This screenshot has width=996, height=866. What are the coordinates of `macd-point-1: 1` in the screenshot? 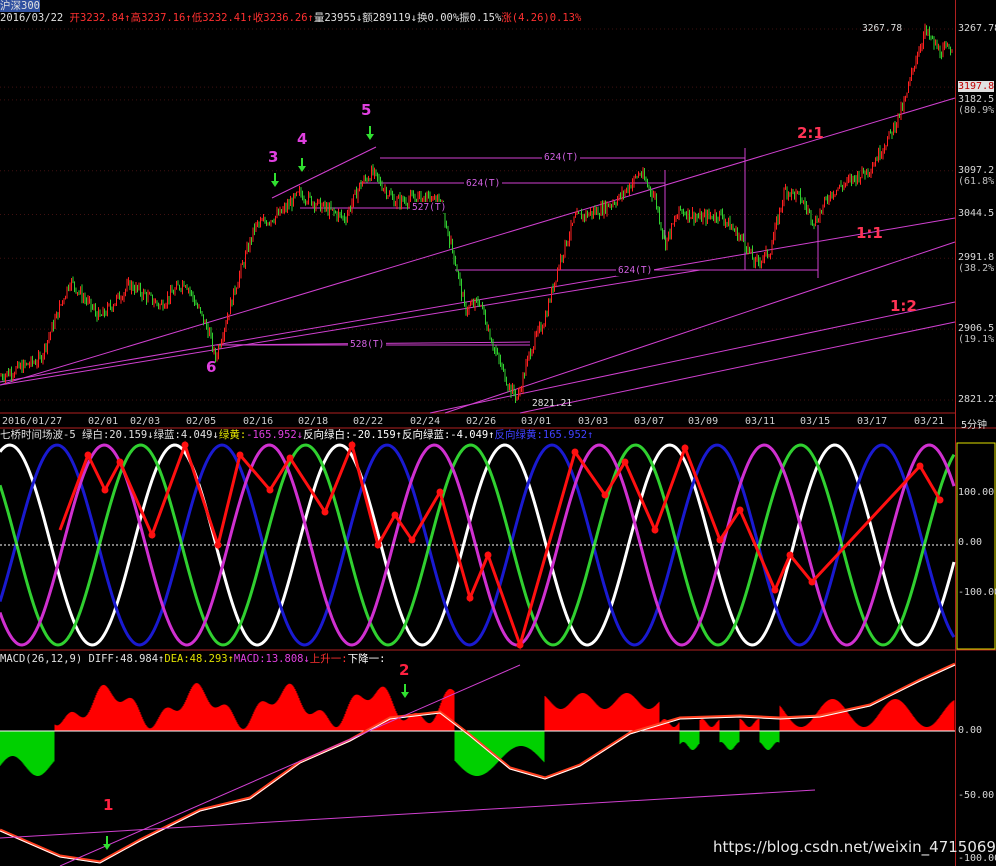 It's located at (108, 805).